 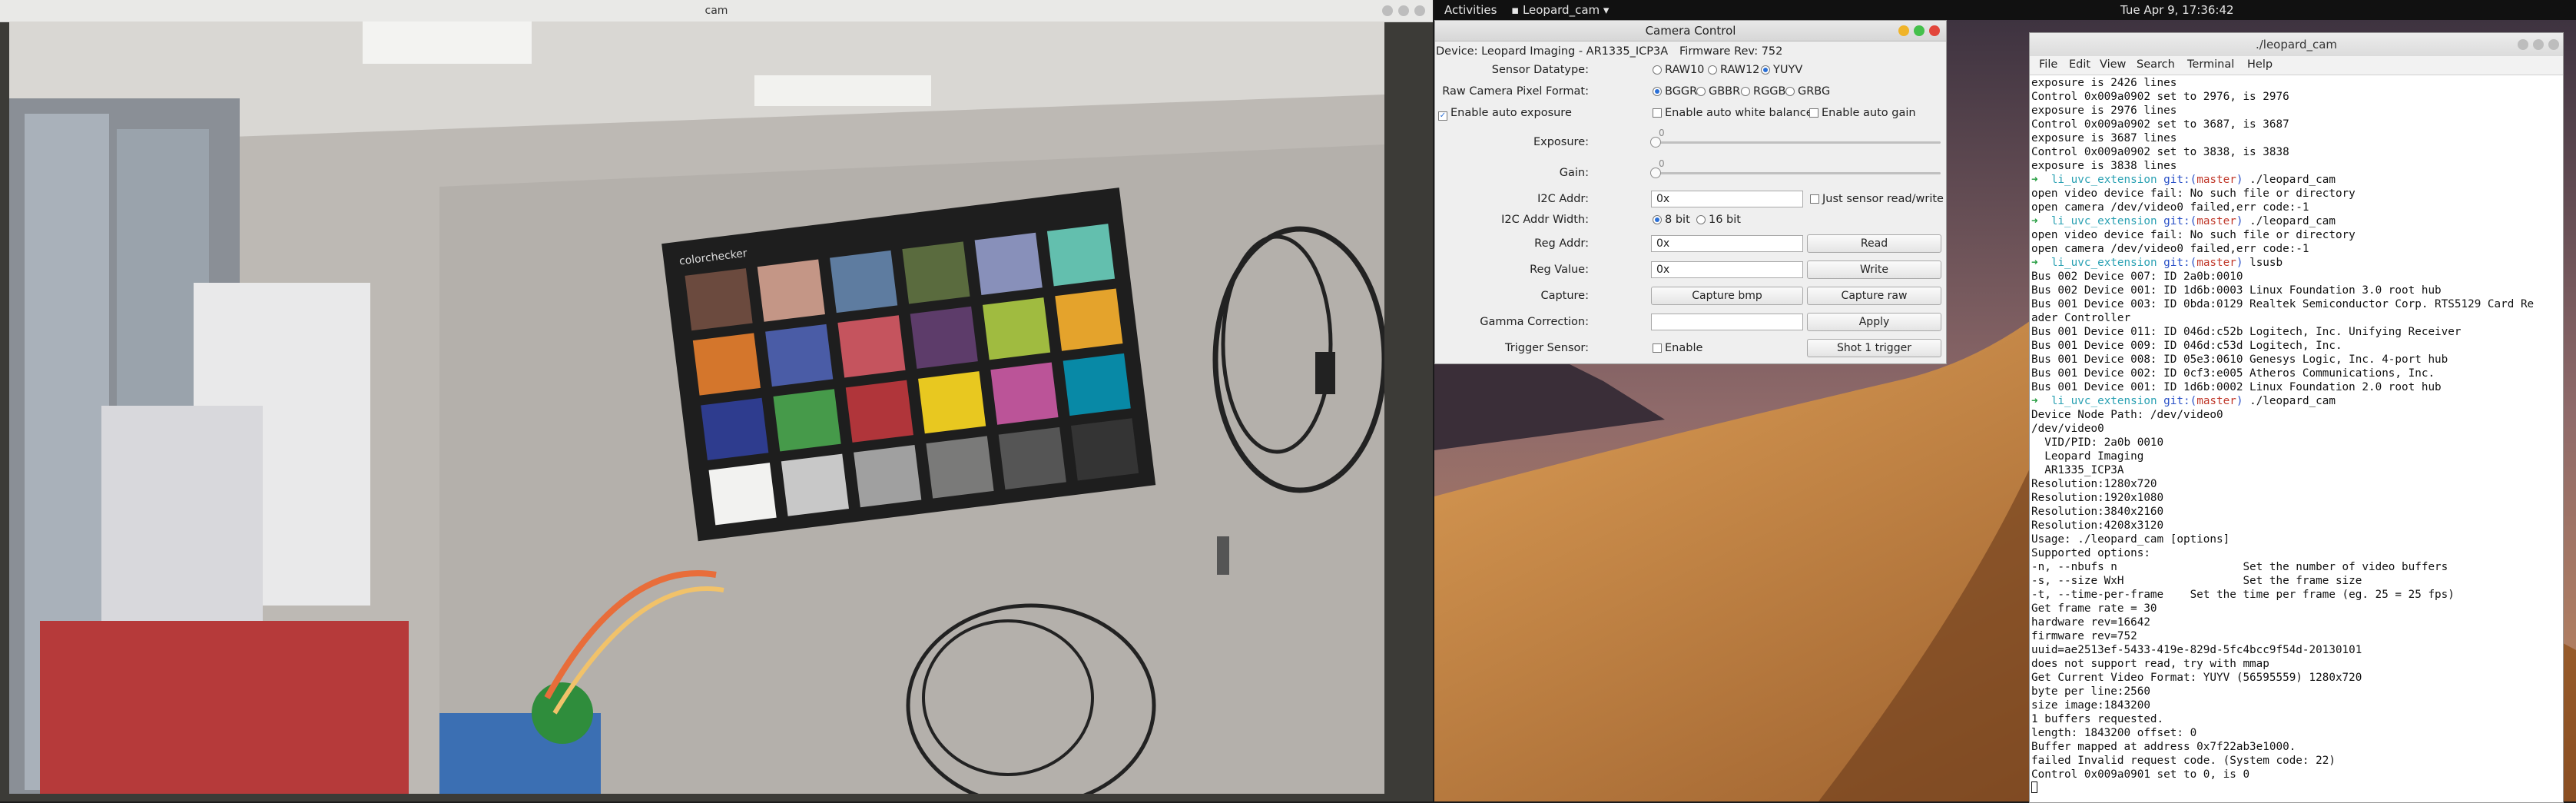 I want to click on chevron-down-icon: ▾, so click(x=1605, y=10).